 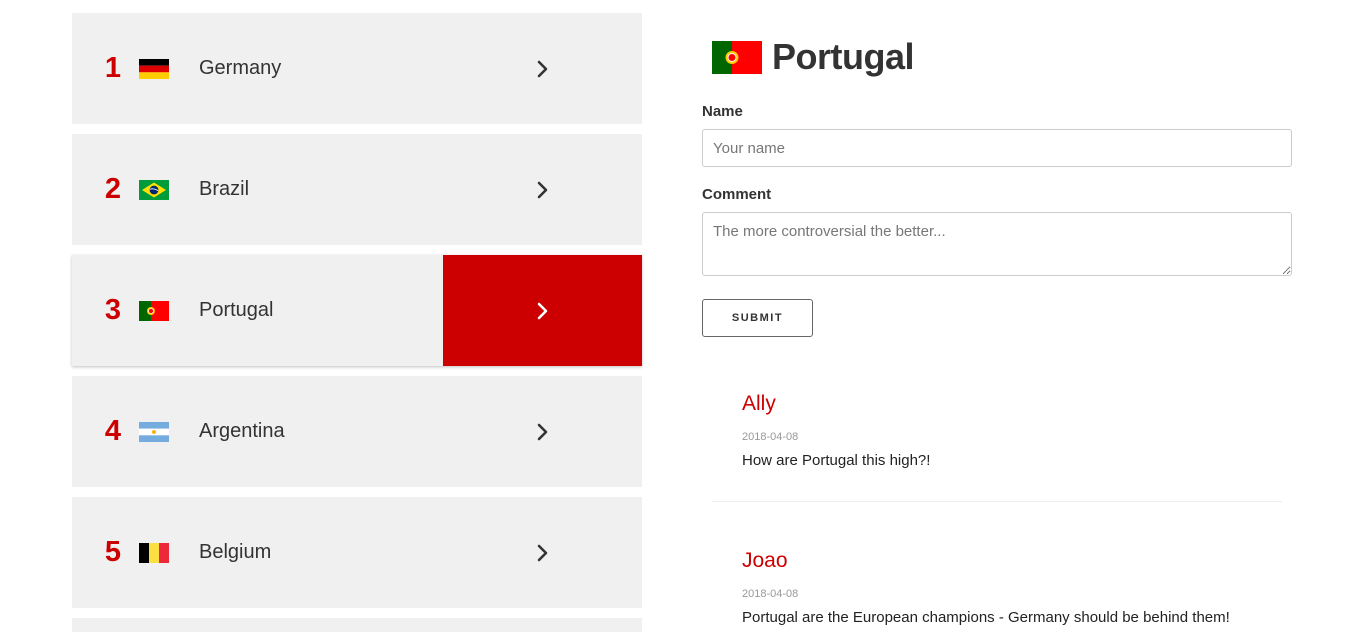 What do you see at coordinates (357, 431) in the screenshot?
I see `ranking-item-argentina: 4 Argentina` at bounding box center [357, 431].